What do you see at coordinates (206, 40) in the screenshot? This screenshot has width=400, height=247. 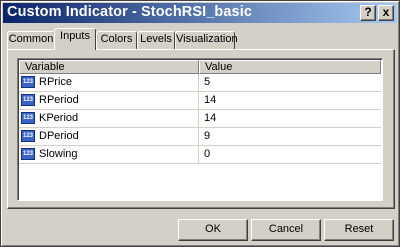 I see `tab-visualization: Visualization` at bounding box center [206, 40].